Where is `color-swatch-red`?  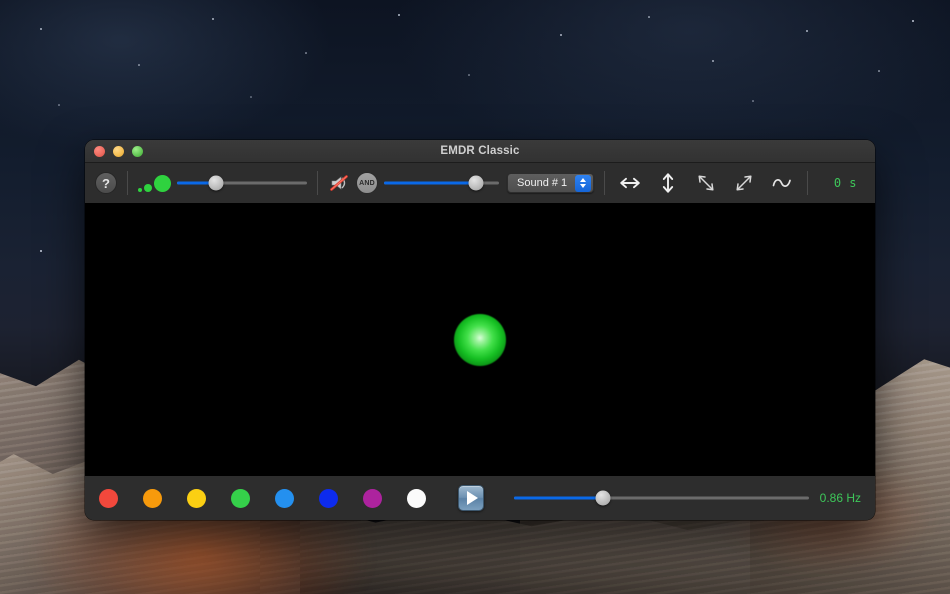 color-swatch-red is located at coordinates (108, 498).